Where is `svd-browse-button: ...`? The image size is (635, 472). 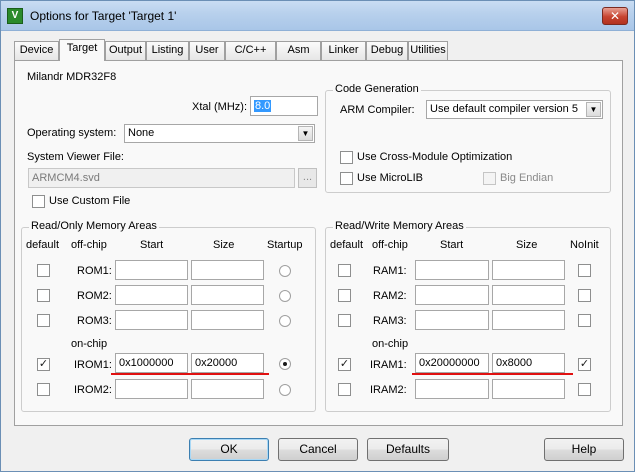 svd-browse-button: ... is located at coordinates (307, 178).